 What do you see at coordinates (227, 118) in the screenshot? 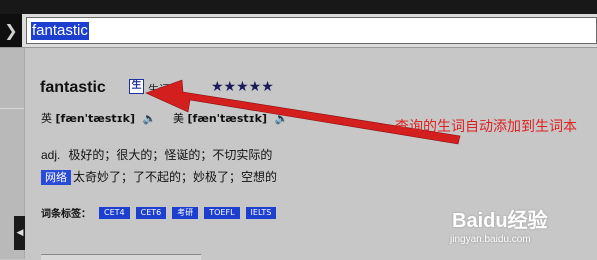
I see `ipa-us: [fæn'tæstɪk]` at bounding box center [227, 118].